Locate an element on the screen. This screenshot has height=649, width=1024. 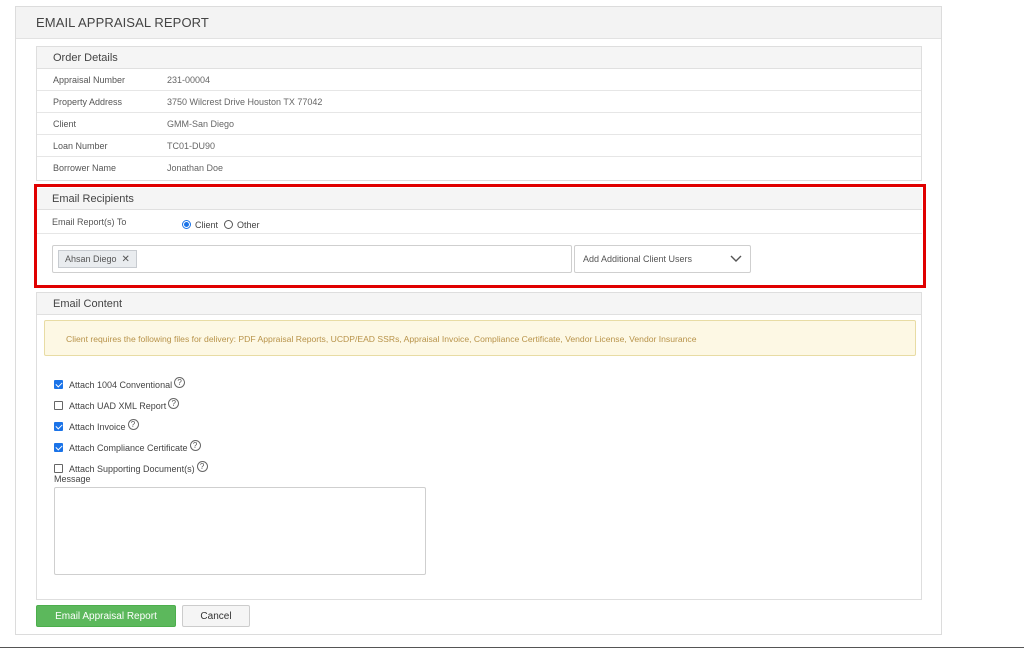
dropdown-placeholder: Add Additional Client Users is located at coordinates (638, 259).